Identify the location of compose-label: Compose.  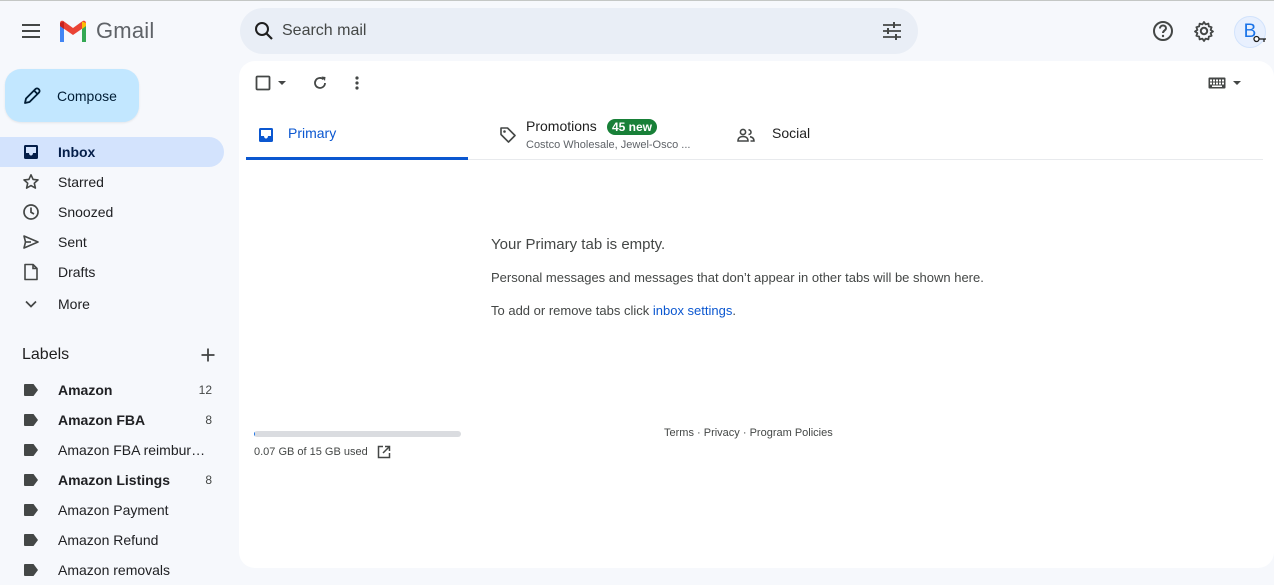
(87, 95).